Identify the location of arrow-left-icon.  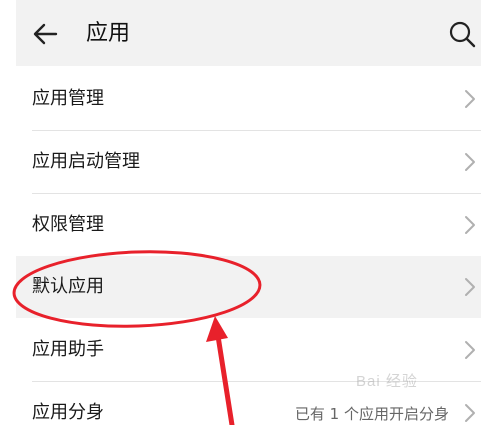
(45, 34).